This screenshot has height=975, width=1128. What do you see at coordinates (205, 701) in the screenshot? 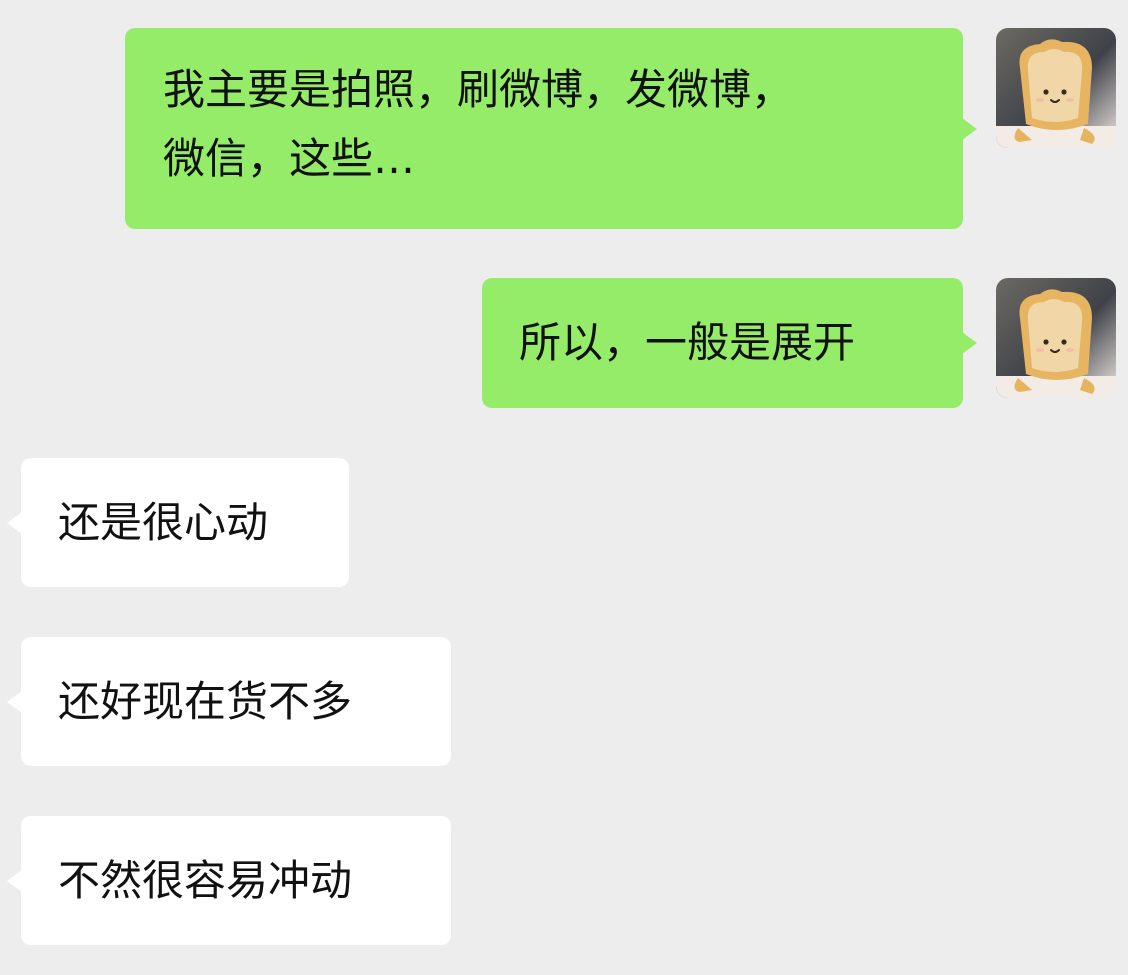
I see `message-text: 还好现在货不多` at bounding box center [205, 701].